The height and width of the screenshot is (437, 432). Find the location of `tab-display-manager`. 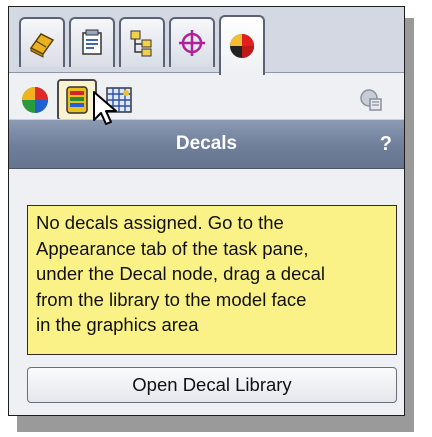

tab-display-manager is located at coordinates (242, 45).